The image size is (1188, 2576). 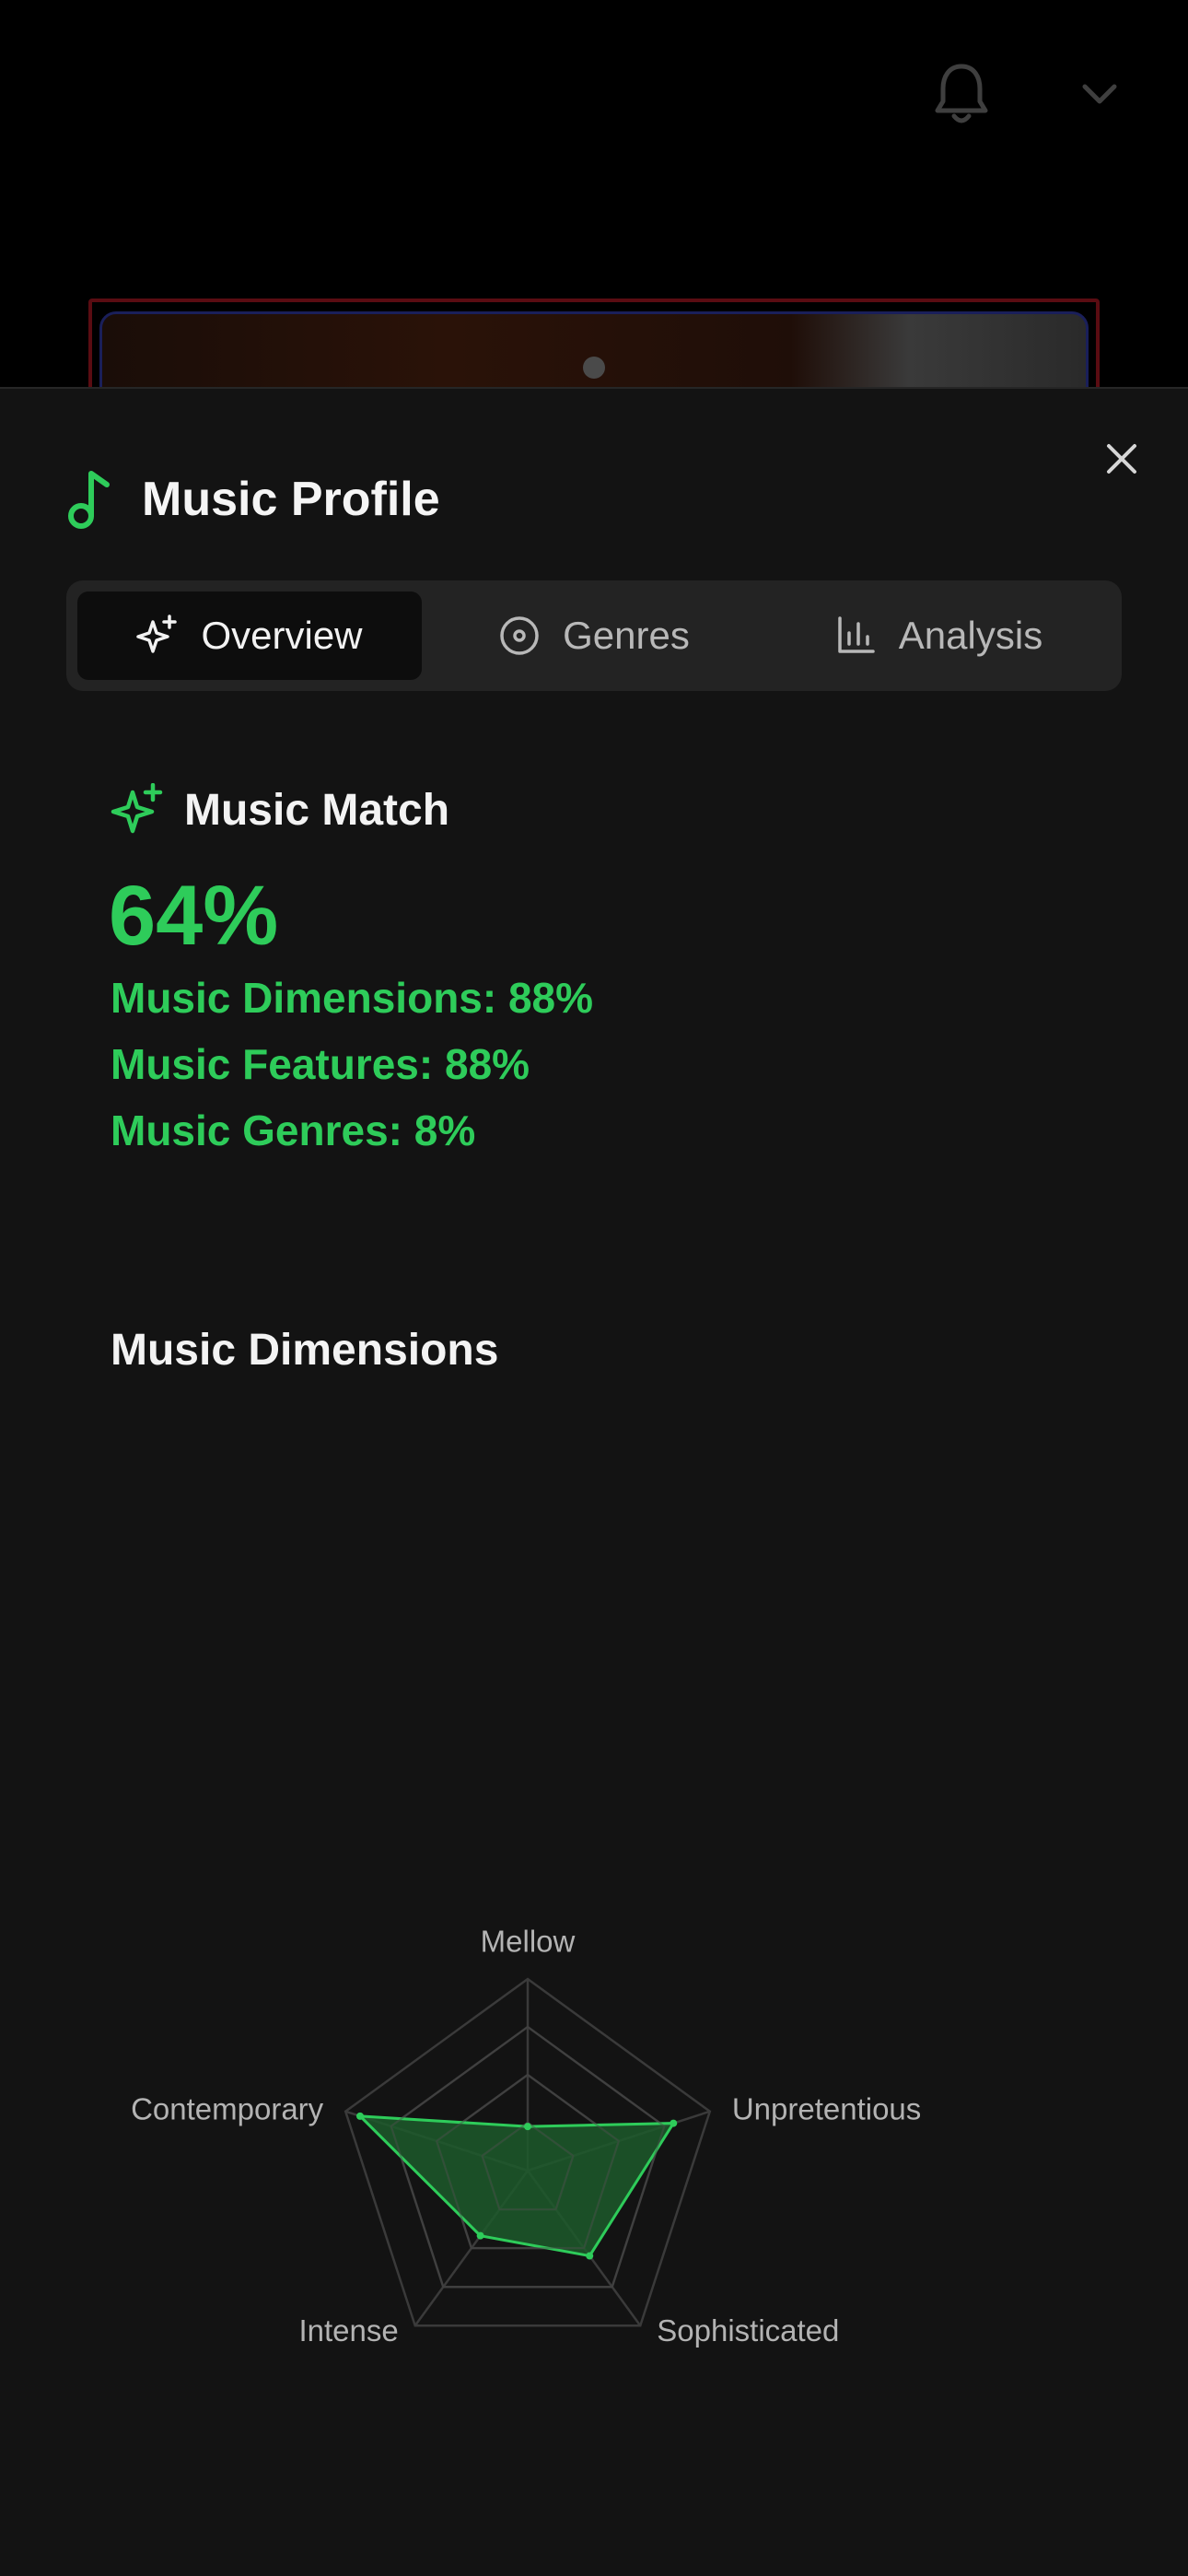 I want to click on tab-analysis-label: Analysis, so click(x=970, y=635).